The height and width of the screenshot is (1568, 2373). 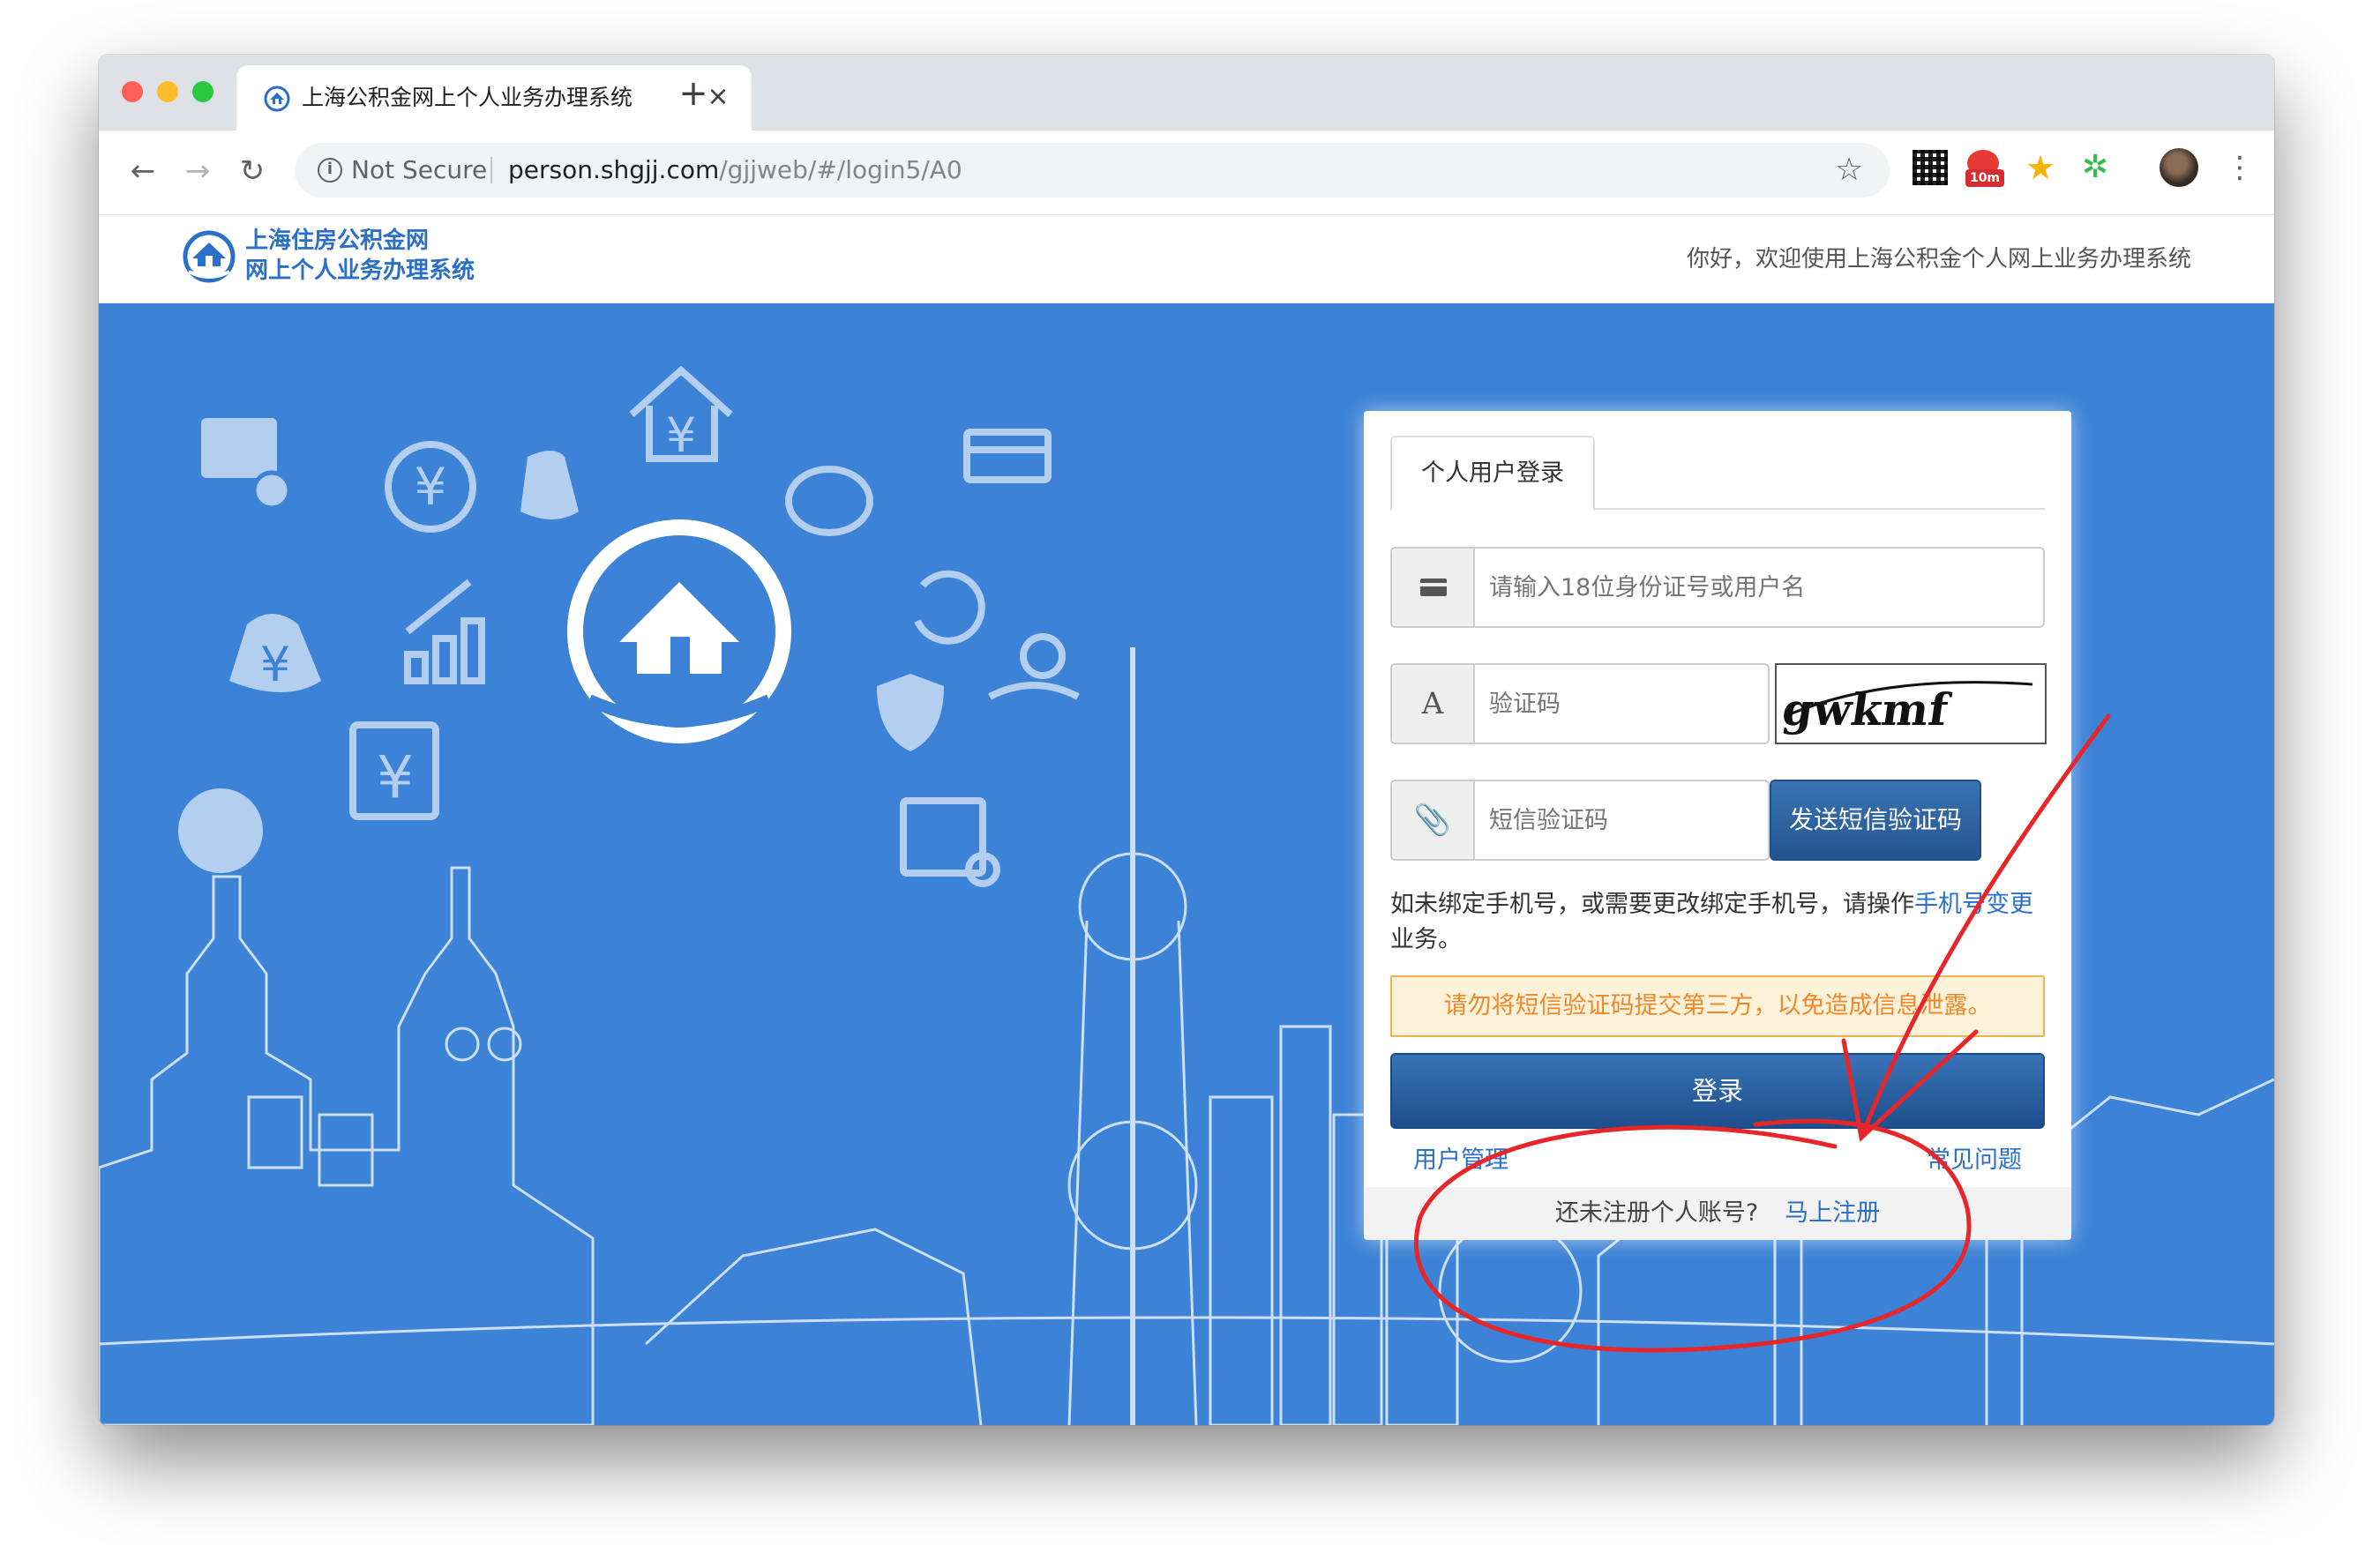 What do you see at coordinates (419, 169) in the screenshot?
I see `security-label: Not Secure` at bounding box center [419, 169].